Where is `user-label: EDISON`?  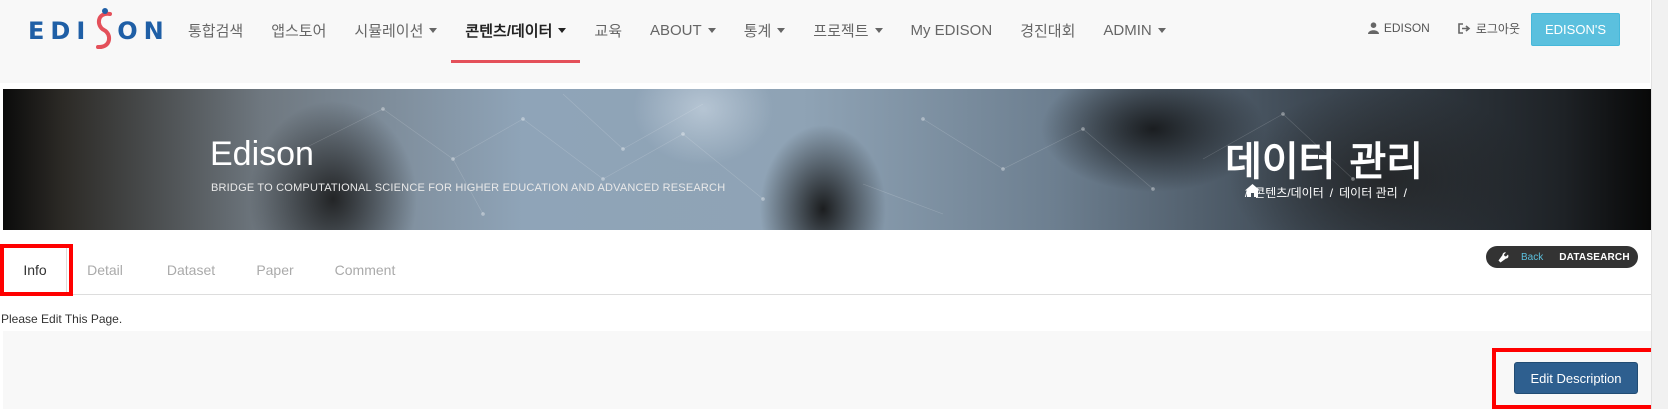 user-label: EDISON is located at coordinates (1406, 28).